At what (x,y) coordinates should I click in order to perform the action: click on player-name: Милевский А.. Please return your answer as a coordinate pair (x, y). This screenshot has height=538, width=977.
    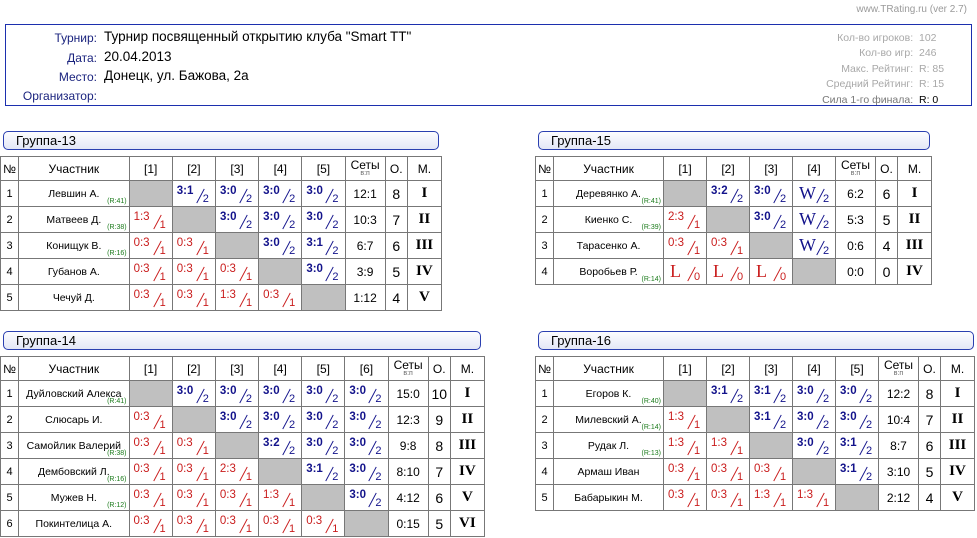
    Looking at the image, I should click on (608, 420).